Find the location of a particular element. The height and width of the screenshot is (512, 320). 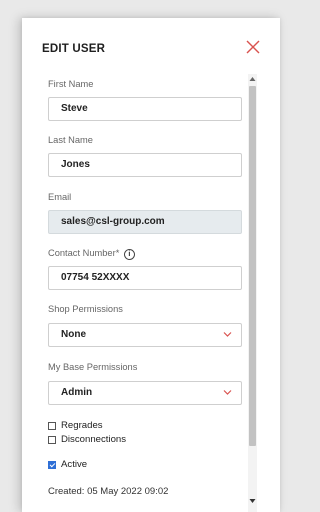

shop-permissions-label: Shop Permissions is located at coordinates (85, 309).